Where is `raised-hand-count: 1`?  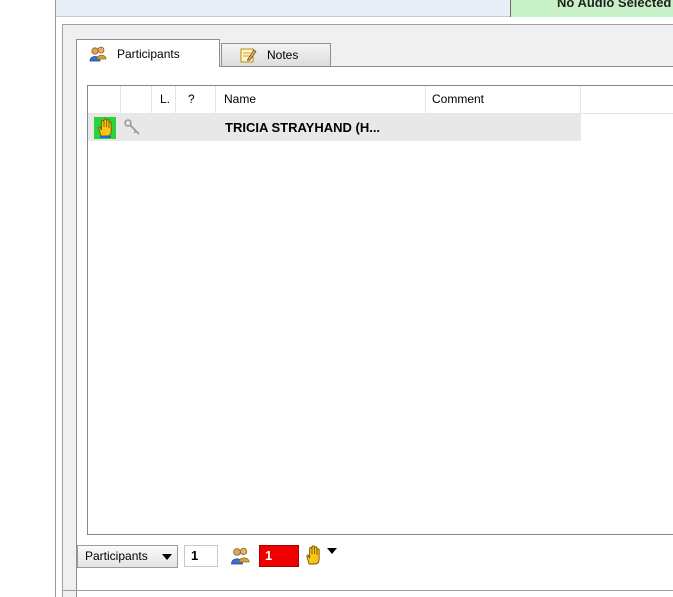 raised-hand-count: 1 is located at coordinates (279, 556).